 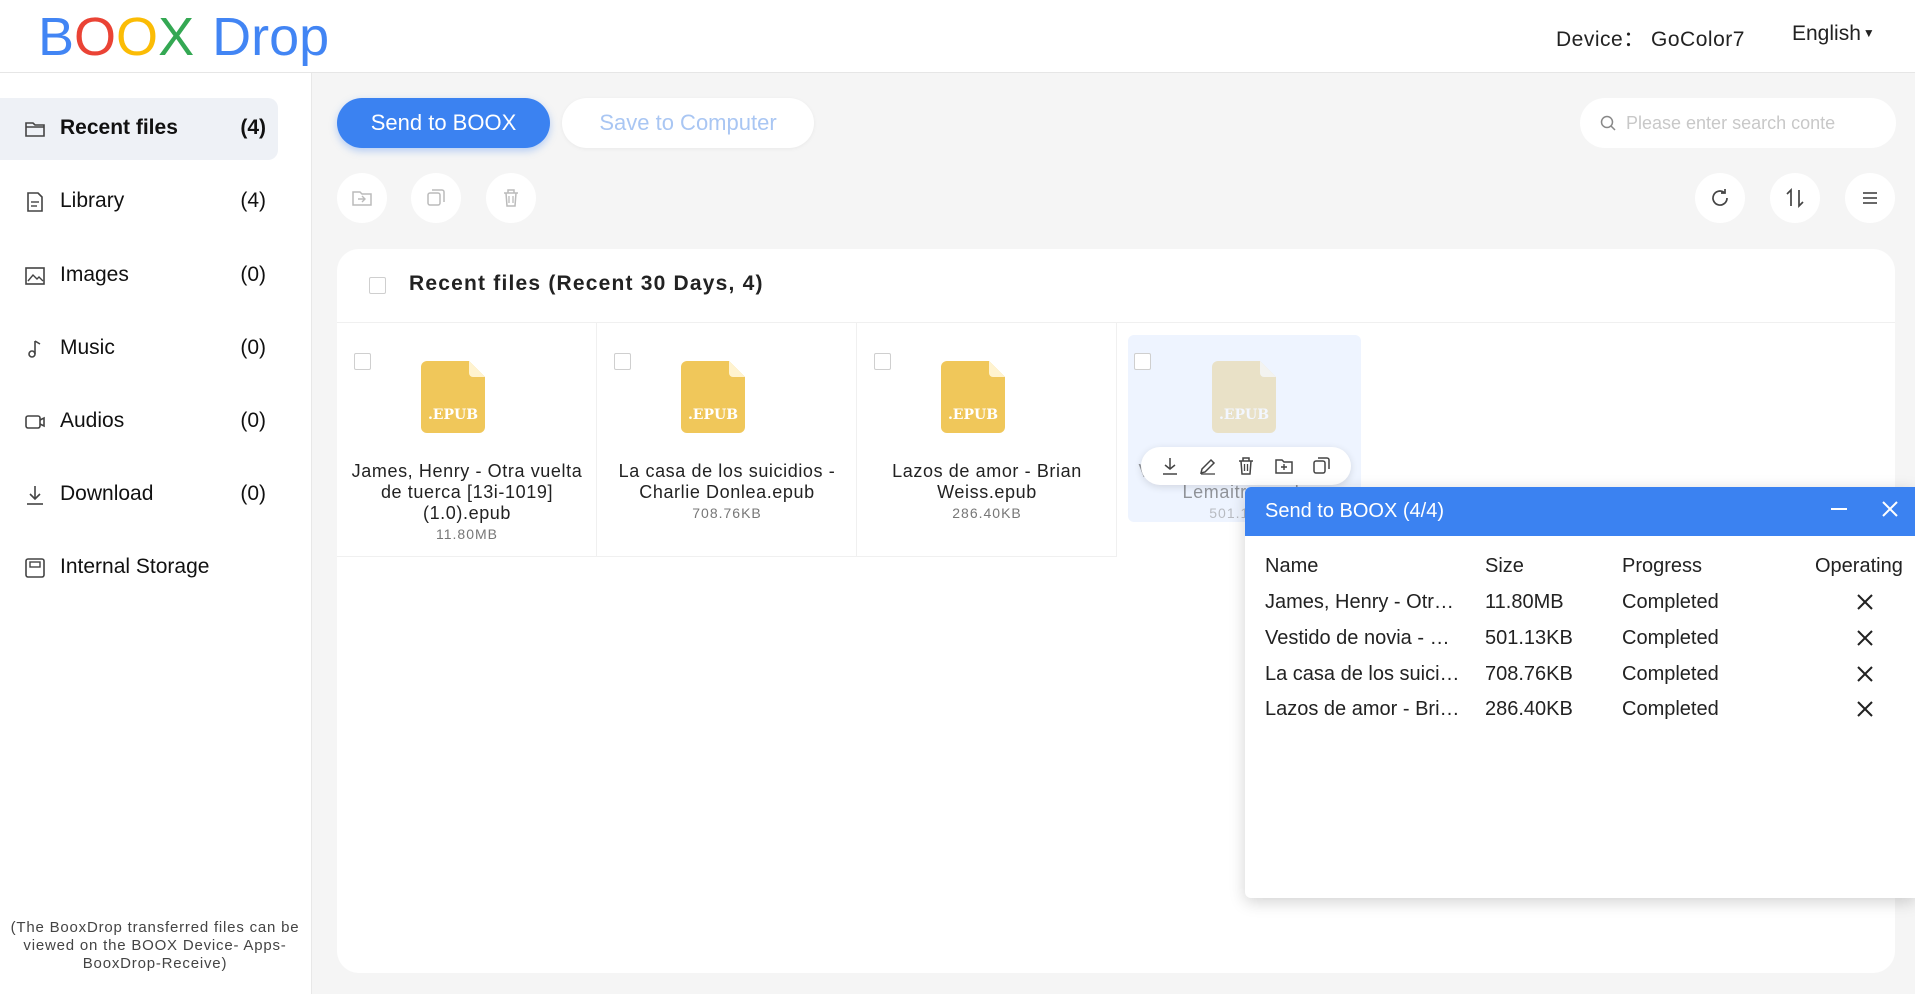 I want to click on refresh-icon, so click(x=1720, y=197).